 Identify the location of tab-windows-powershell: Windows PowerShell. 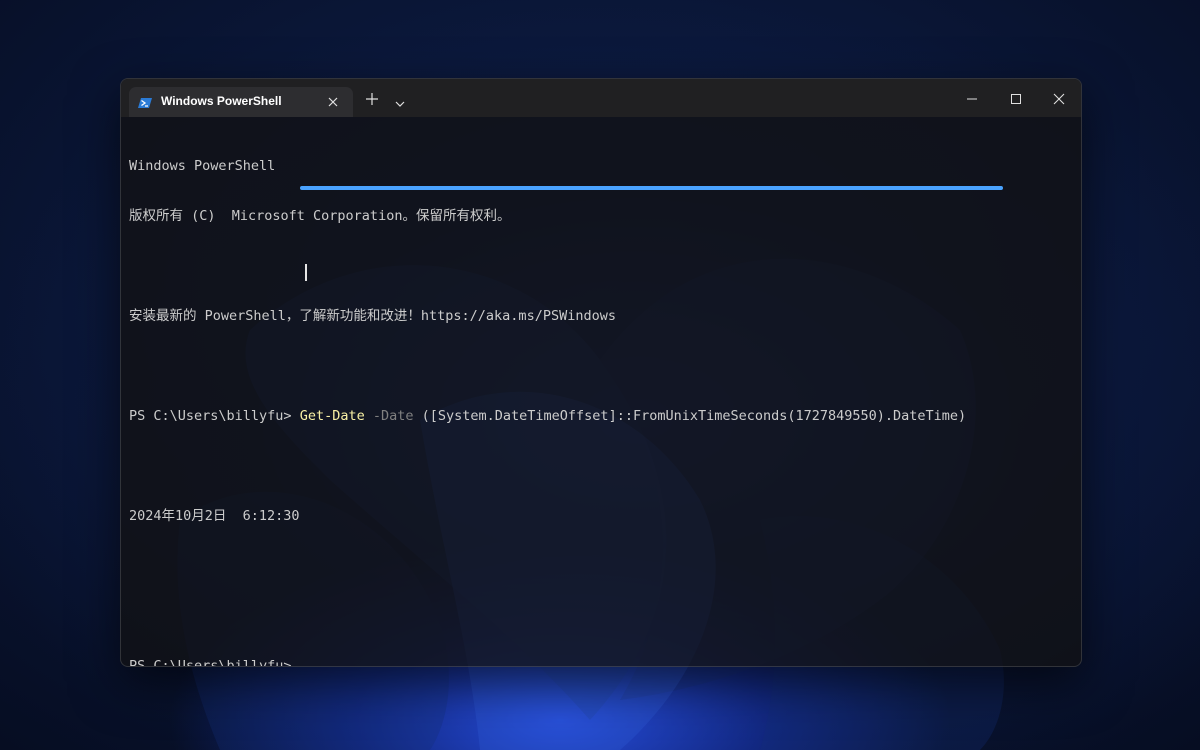
(241, 102).